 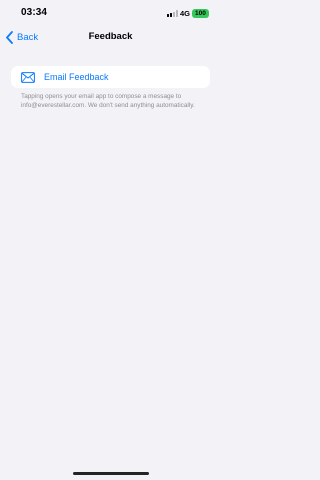 I want to click on status-bar: 03:34 4G 100, so click(x=110, y=13).